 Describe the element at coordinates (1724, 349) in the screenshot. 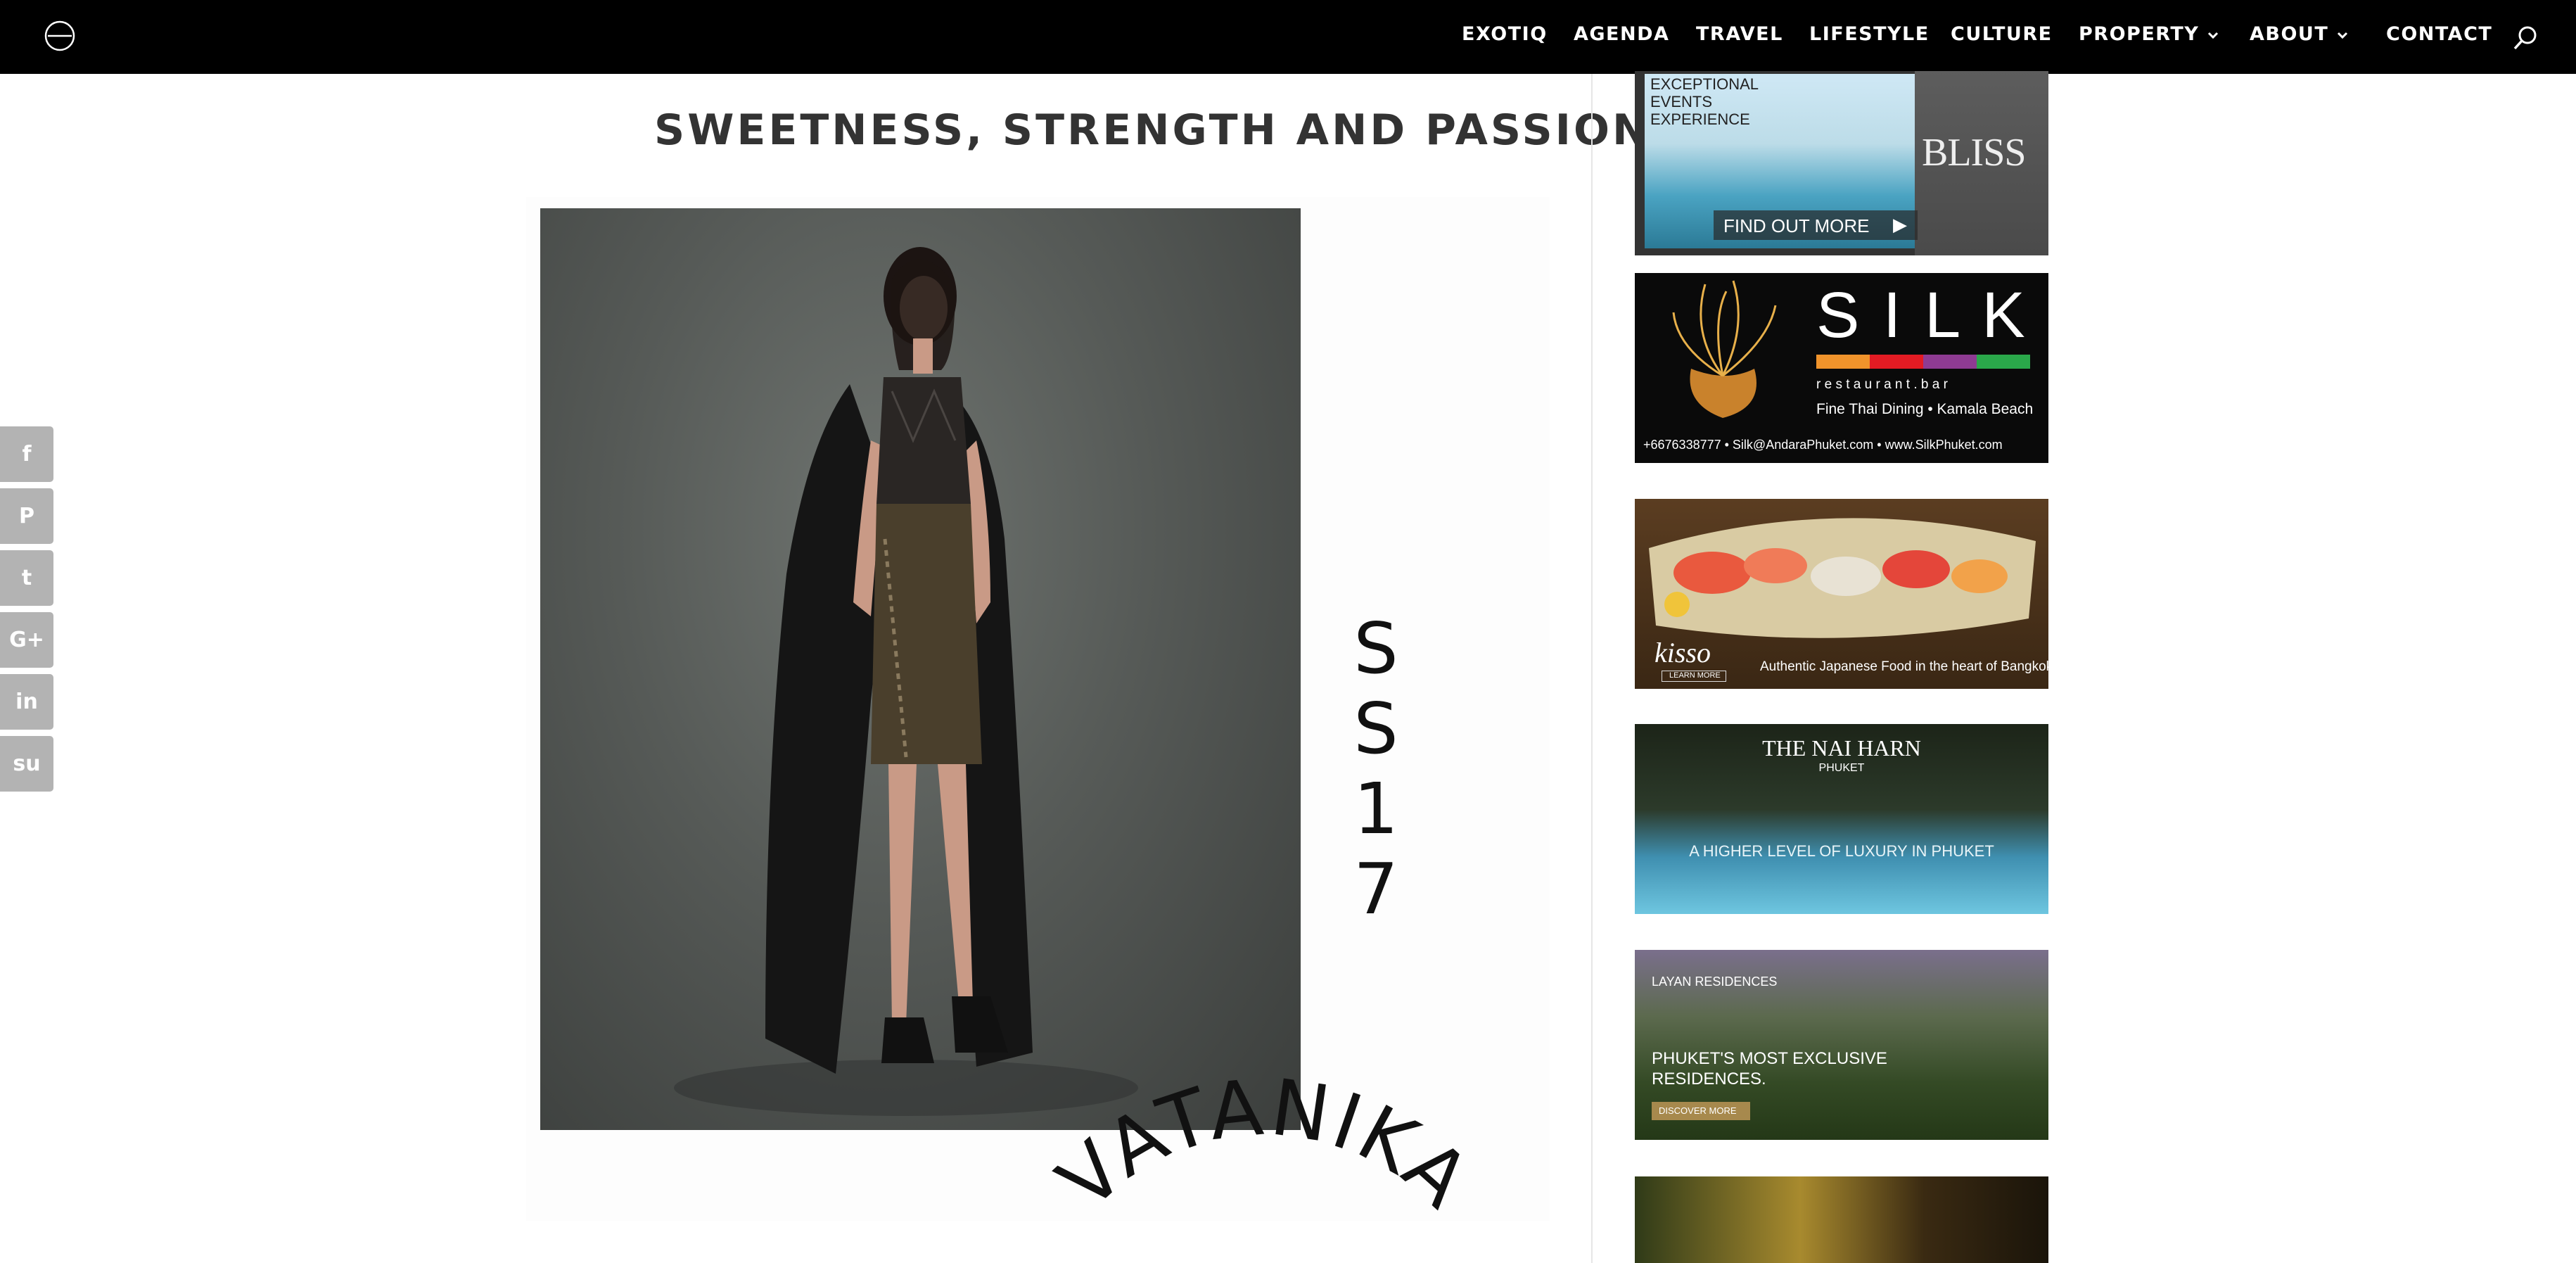

I see `ad-silk-dish-image` at that location.